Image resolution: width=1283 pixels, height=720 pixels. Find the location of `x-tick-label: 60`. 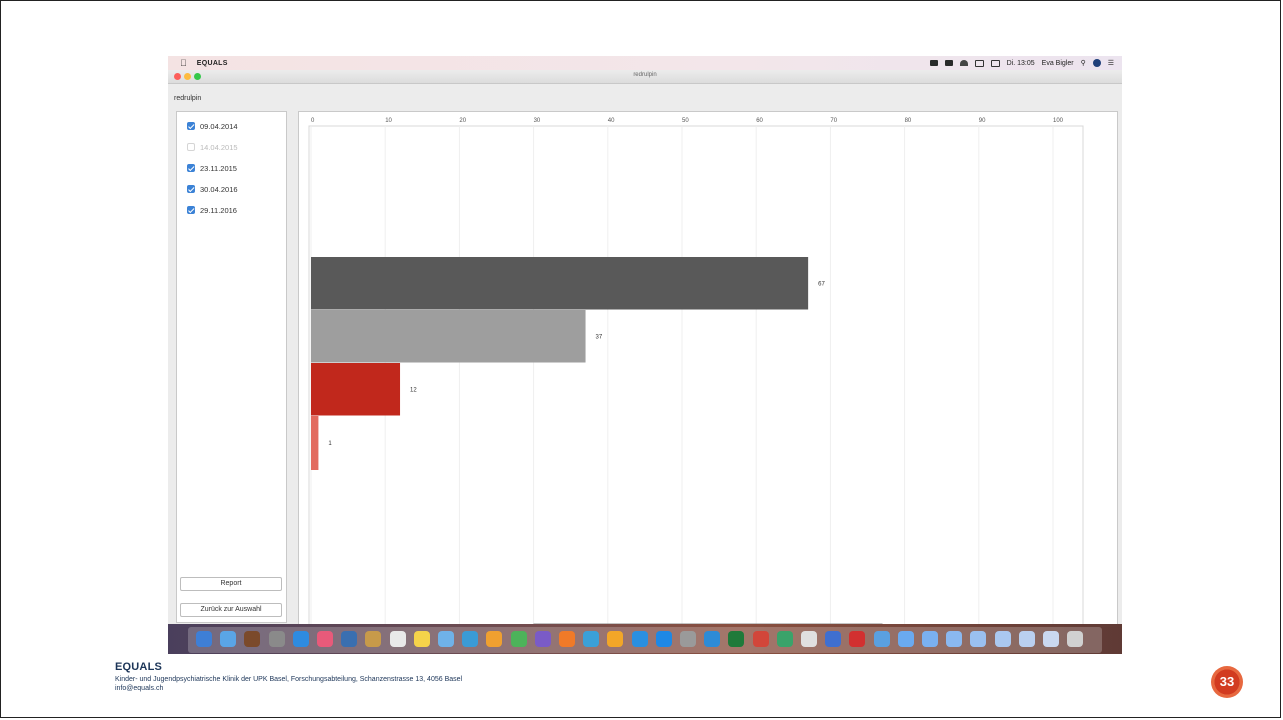

x-tick-label: 60 is located at coordinates (759, 121).